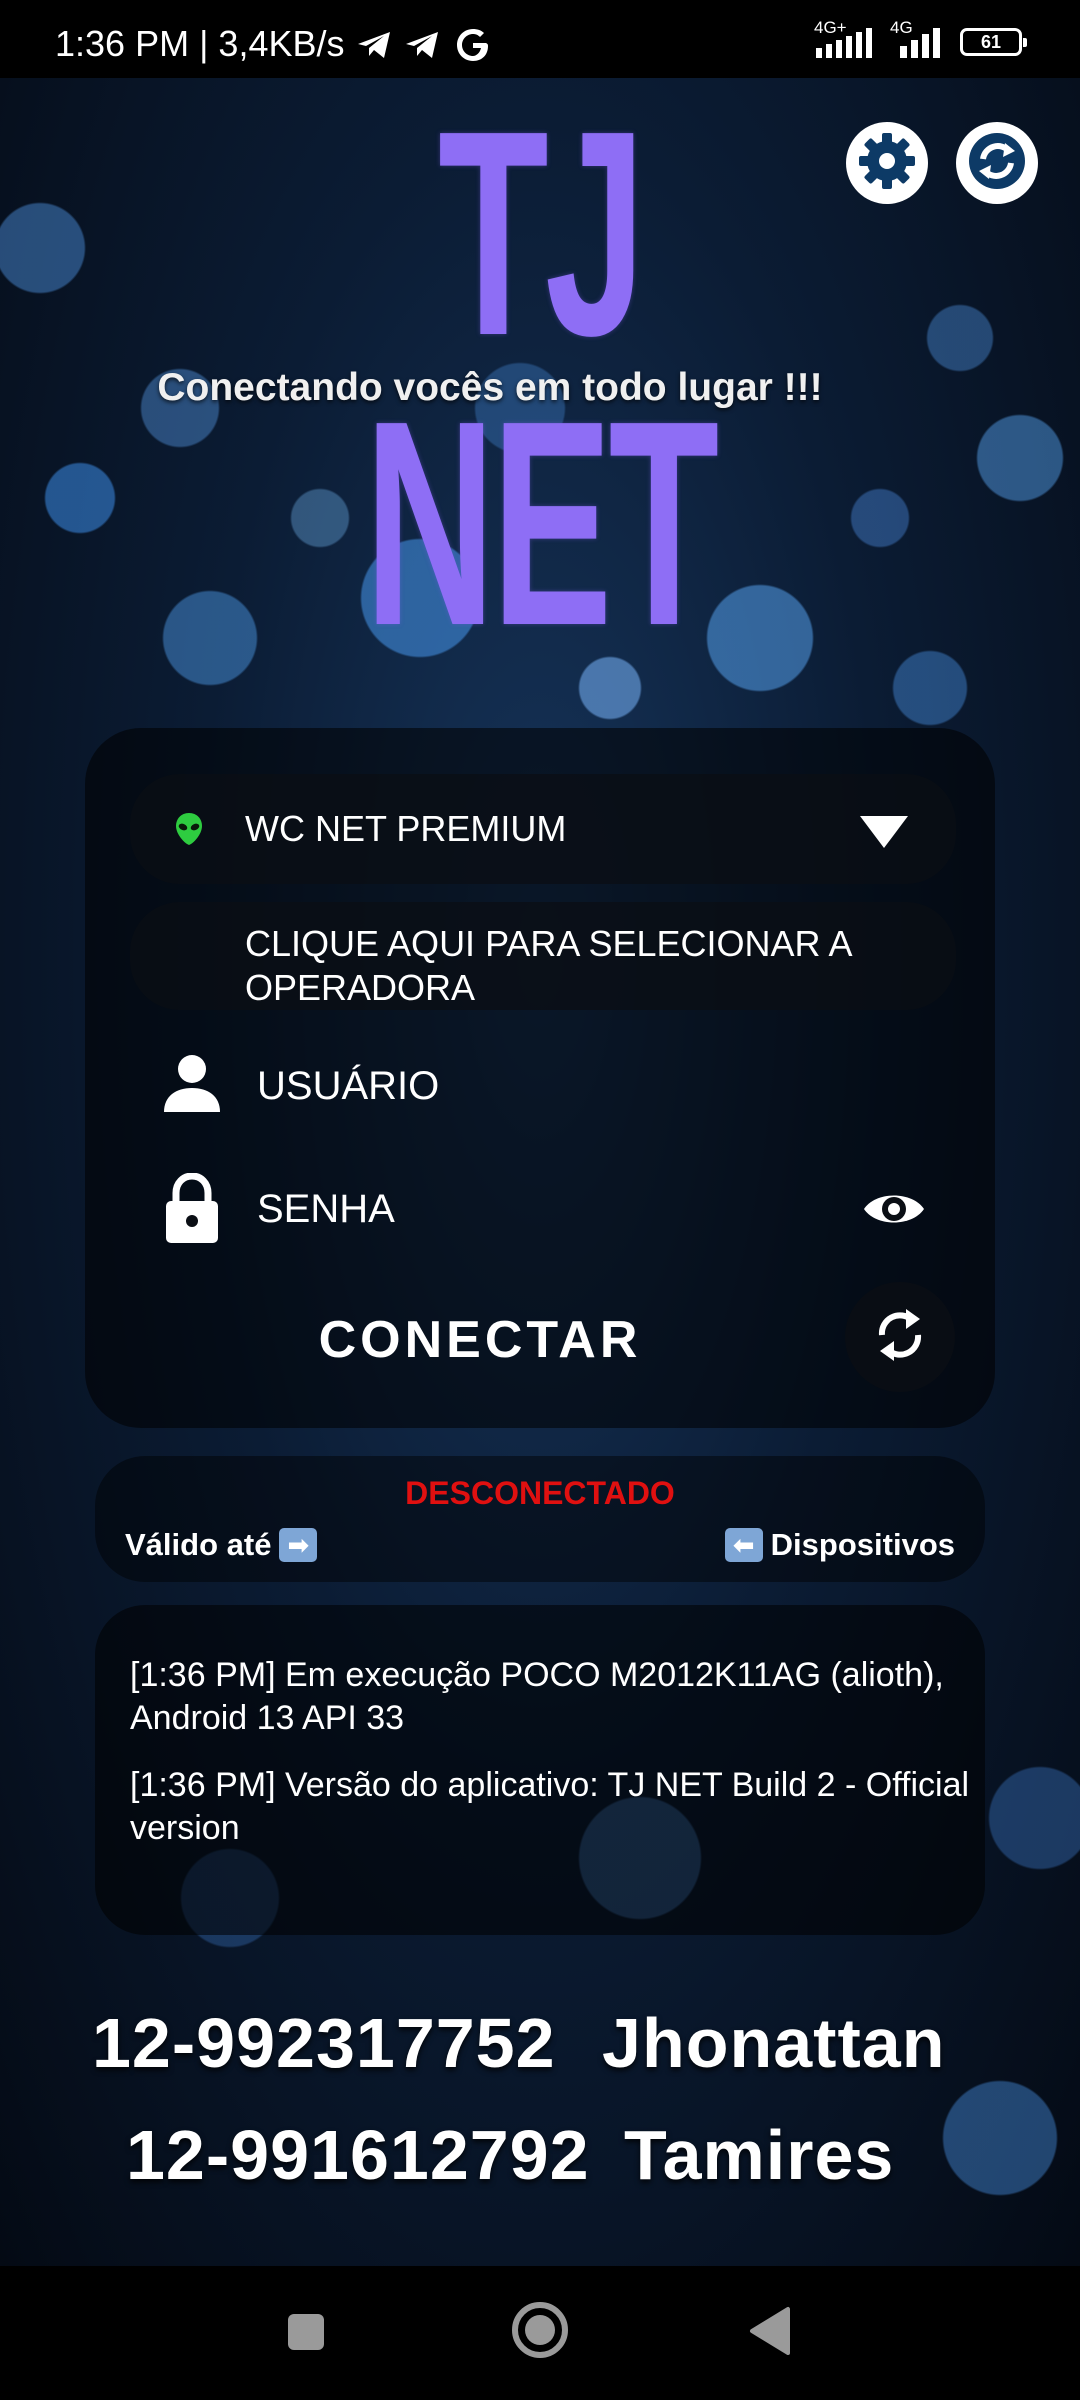  I want to click on server-selector: WC NET PREMIUM, so click(543, 829).